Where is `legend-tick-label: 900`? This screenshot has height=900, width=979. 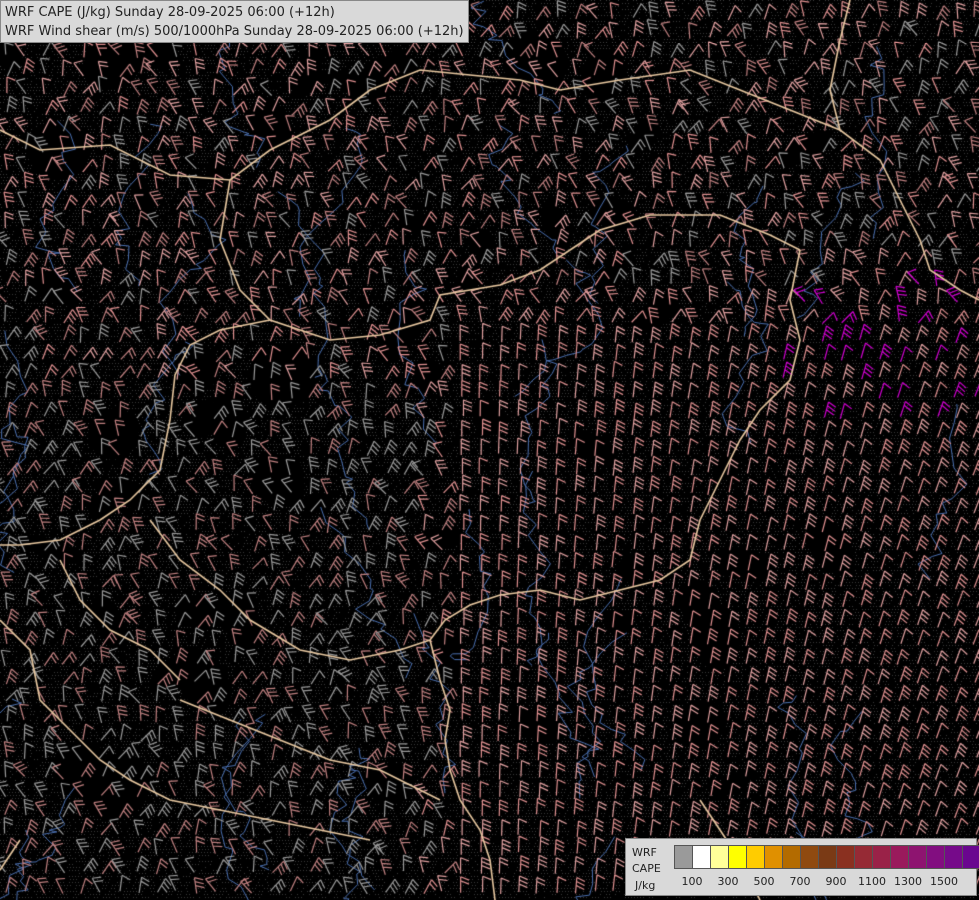
legend-tick-label: 900 is located at coordinates (836, 881).